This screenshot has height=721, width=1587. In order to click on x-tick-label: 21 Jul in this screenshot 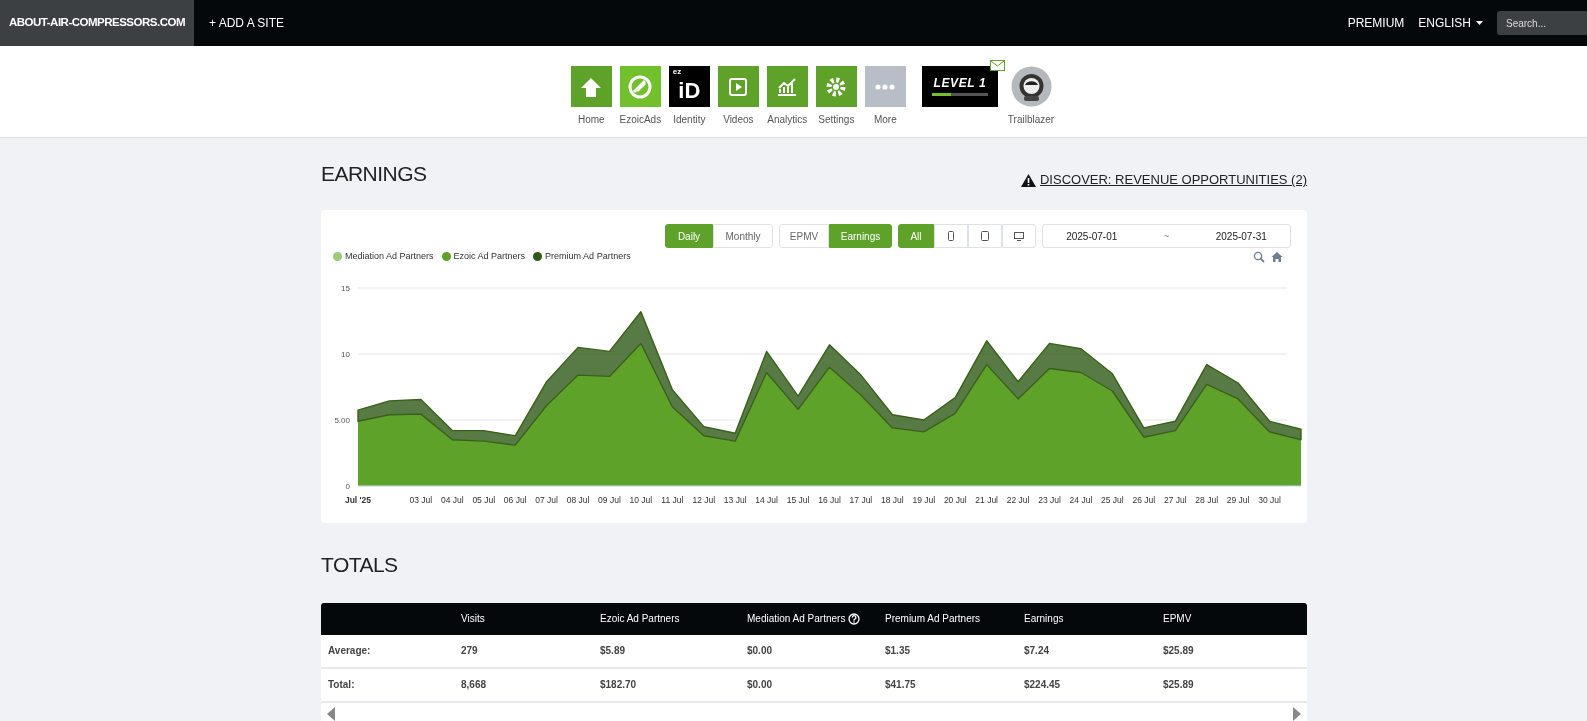, I will do `click(986, 499)`.